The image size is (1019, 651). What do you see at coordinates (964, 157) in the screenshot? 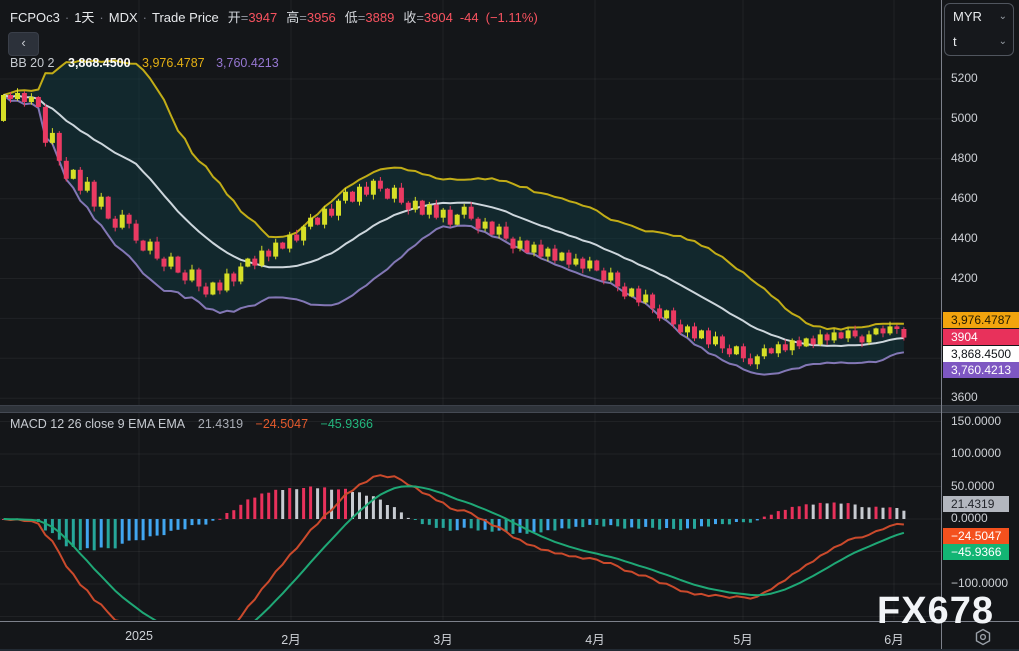
I see `price-axis-tick: 4800` at bounding box center [964, 157].